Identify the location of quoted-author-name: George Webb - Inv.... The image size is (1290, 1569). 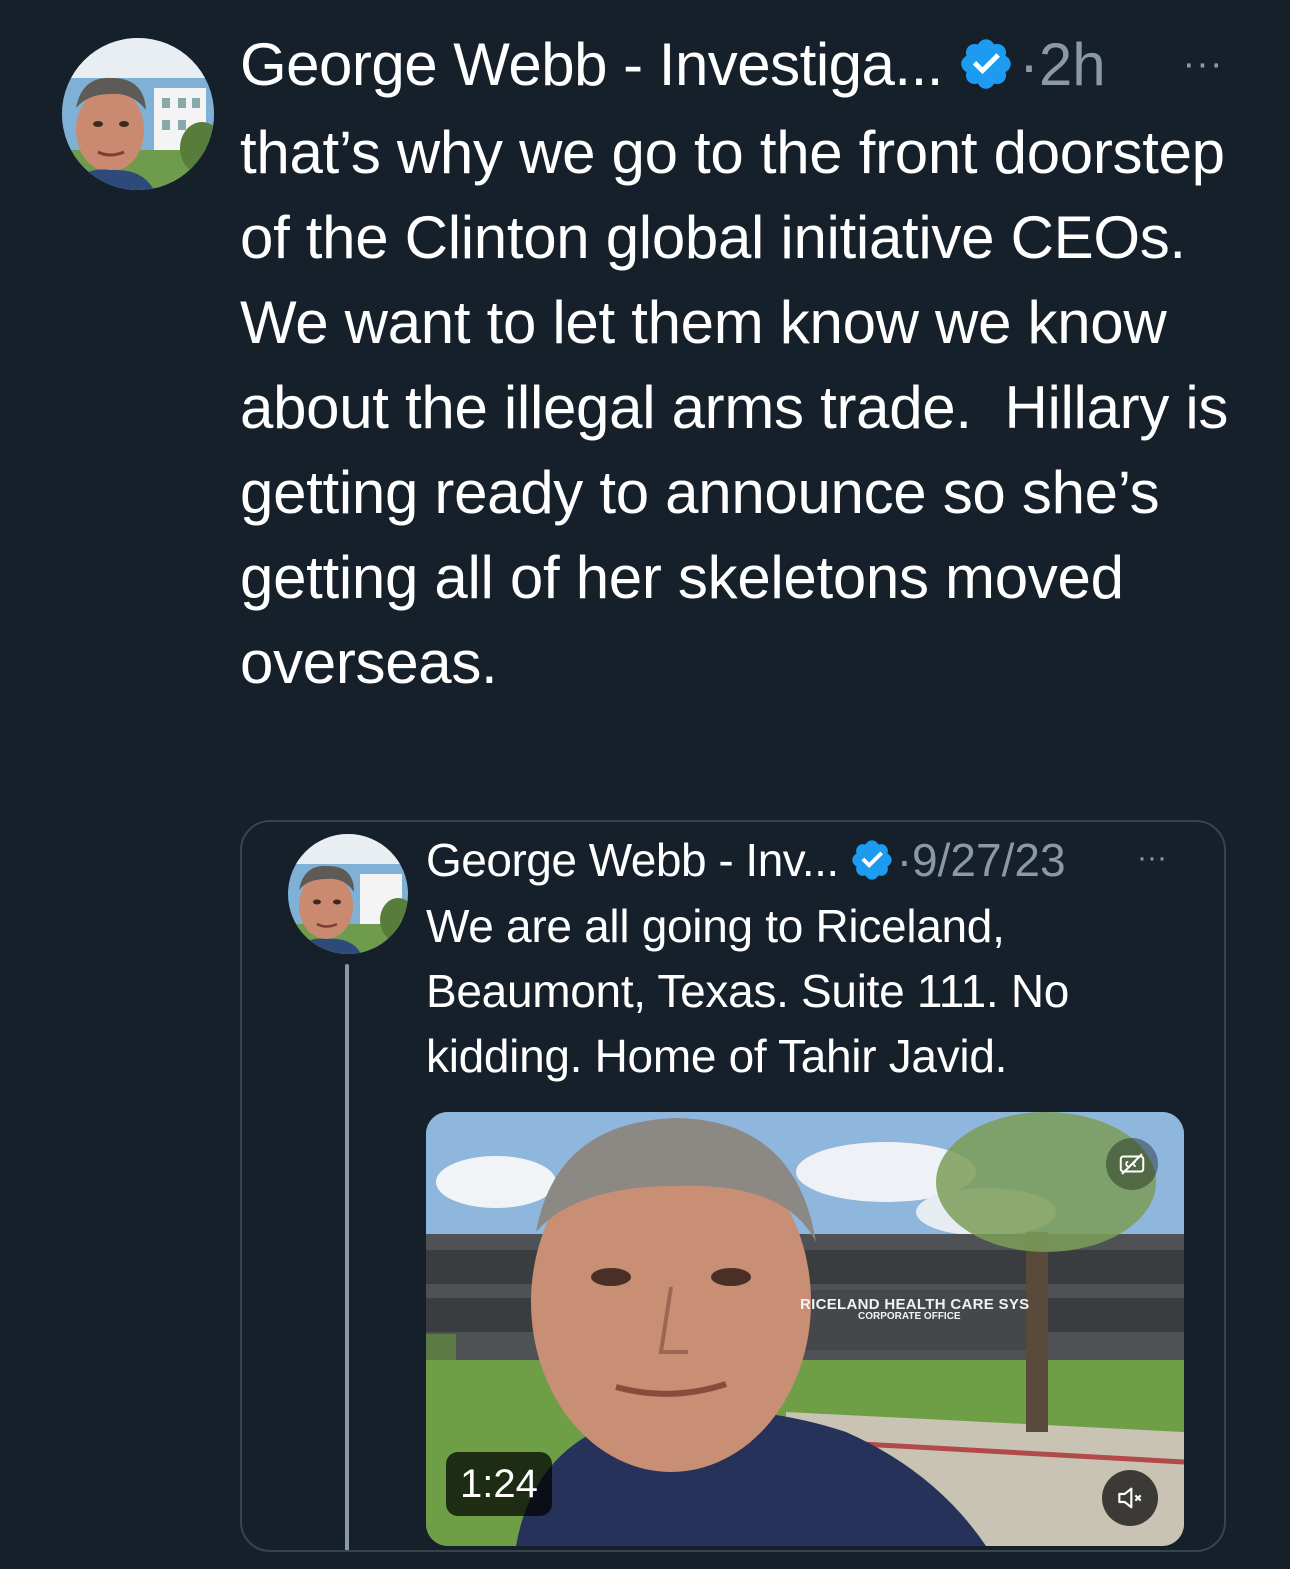
(632, 860).